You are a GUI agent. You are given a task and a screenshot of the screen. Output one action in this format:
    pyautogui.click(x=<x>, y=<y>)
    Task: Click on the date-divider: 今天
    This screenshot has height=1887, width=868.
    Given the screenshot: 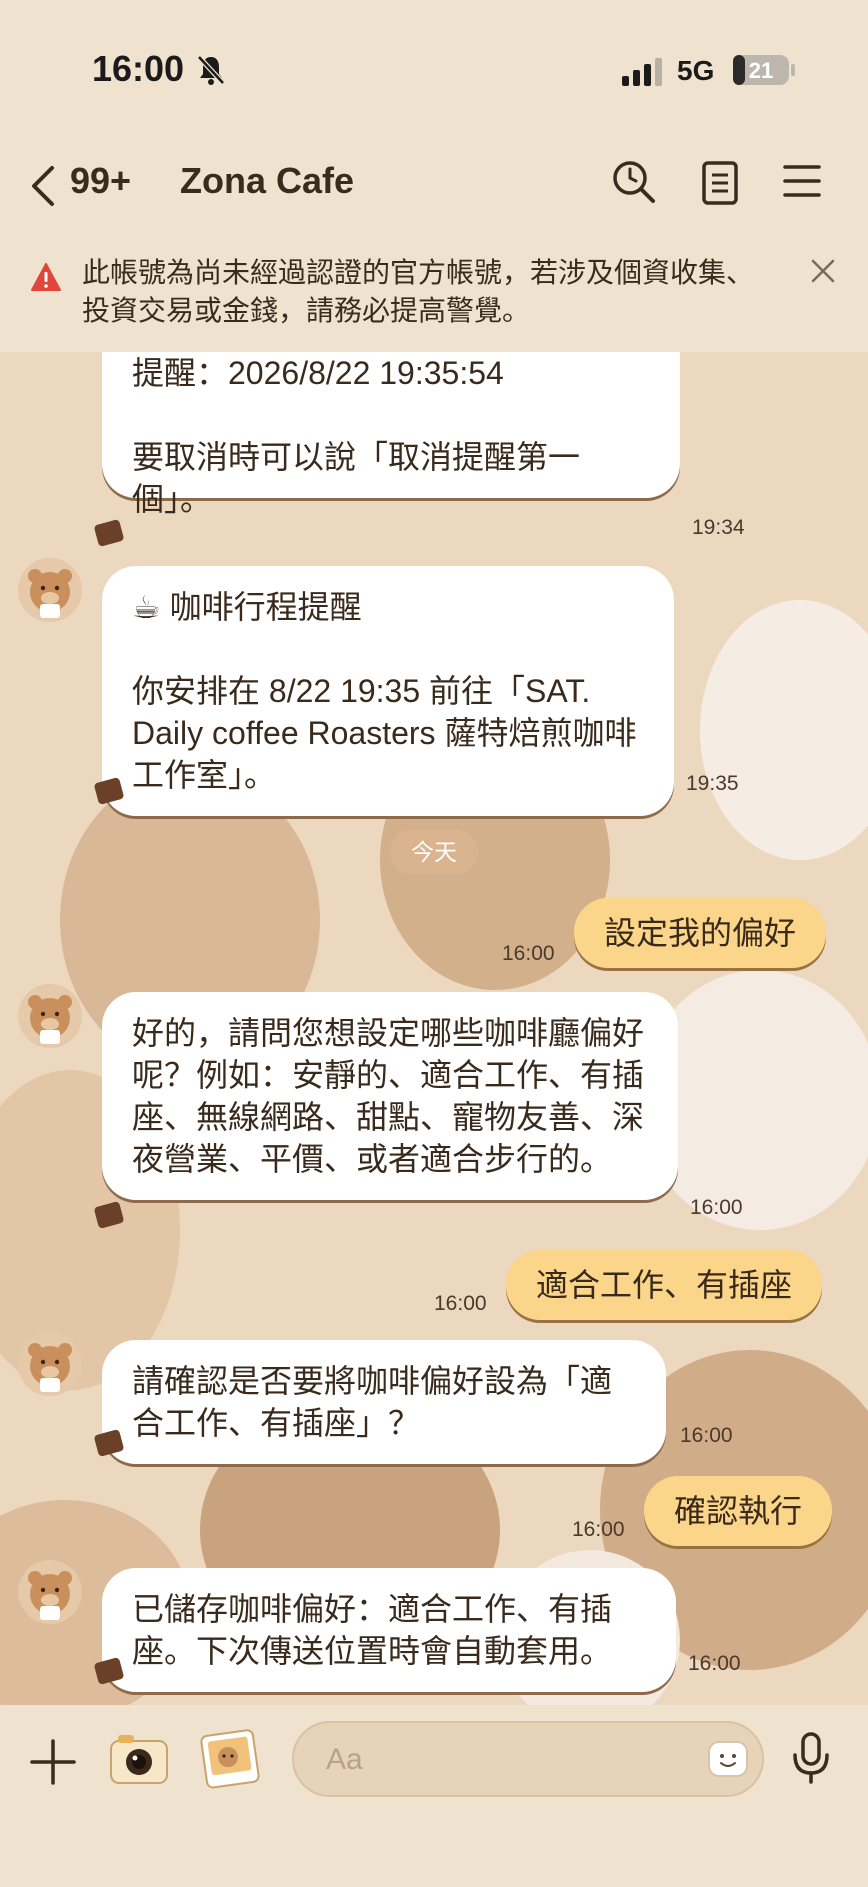 What is the action you would take?
    pyautogui.click(x=434, y=852)
    